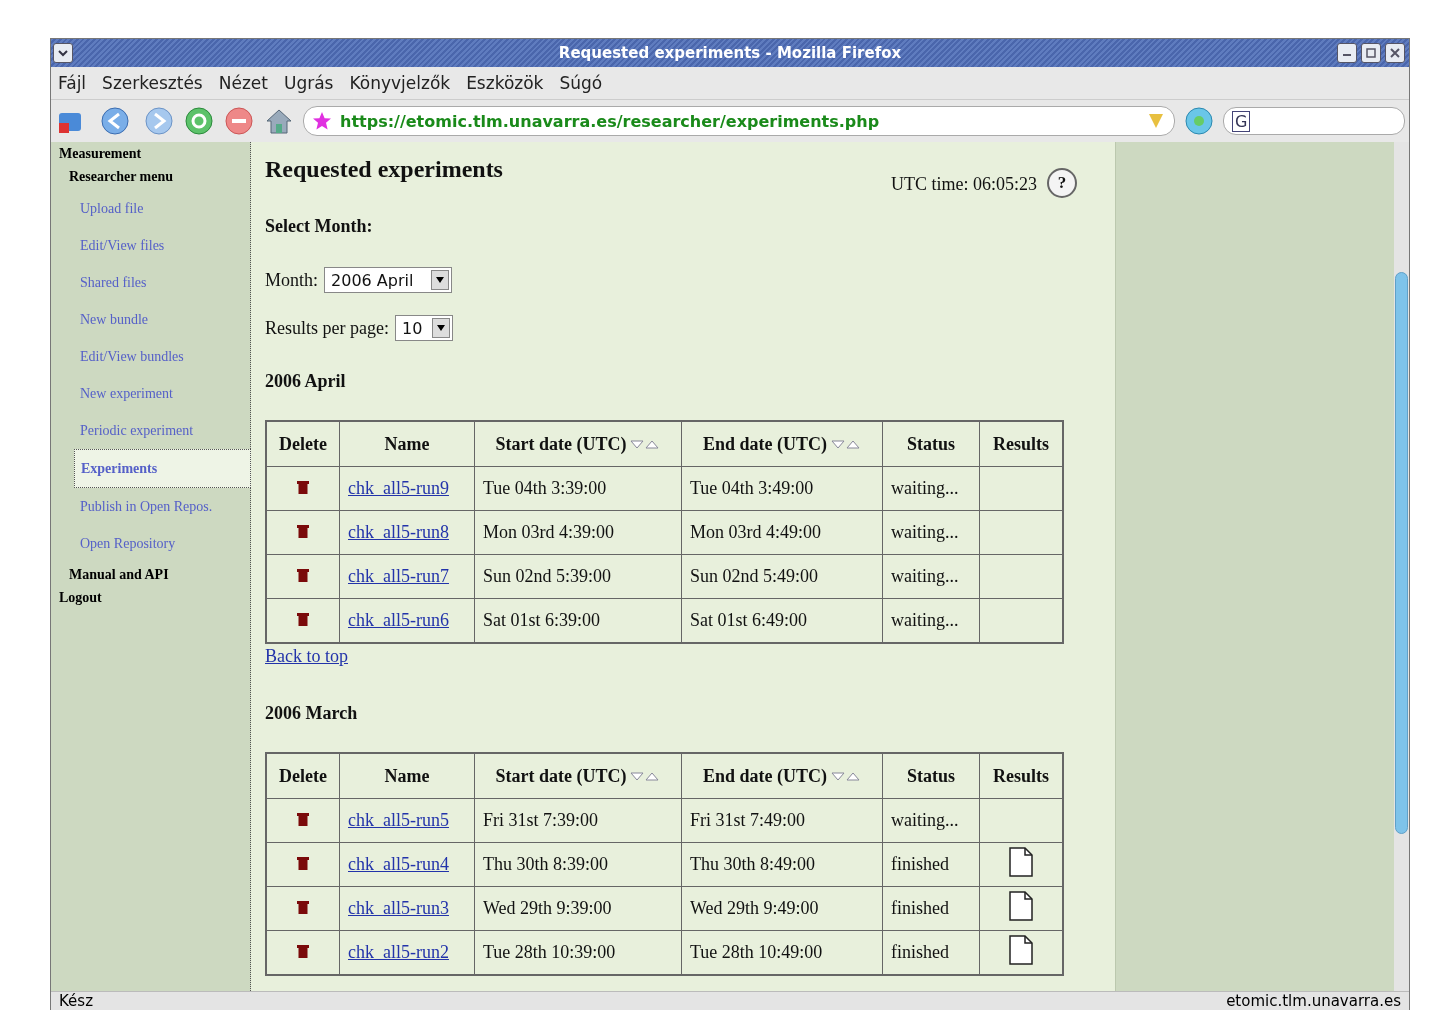 The height and width of the screenshot is (1010, 1451). I want to click on menu-item: Könyvjelzők, so click(400, 83).